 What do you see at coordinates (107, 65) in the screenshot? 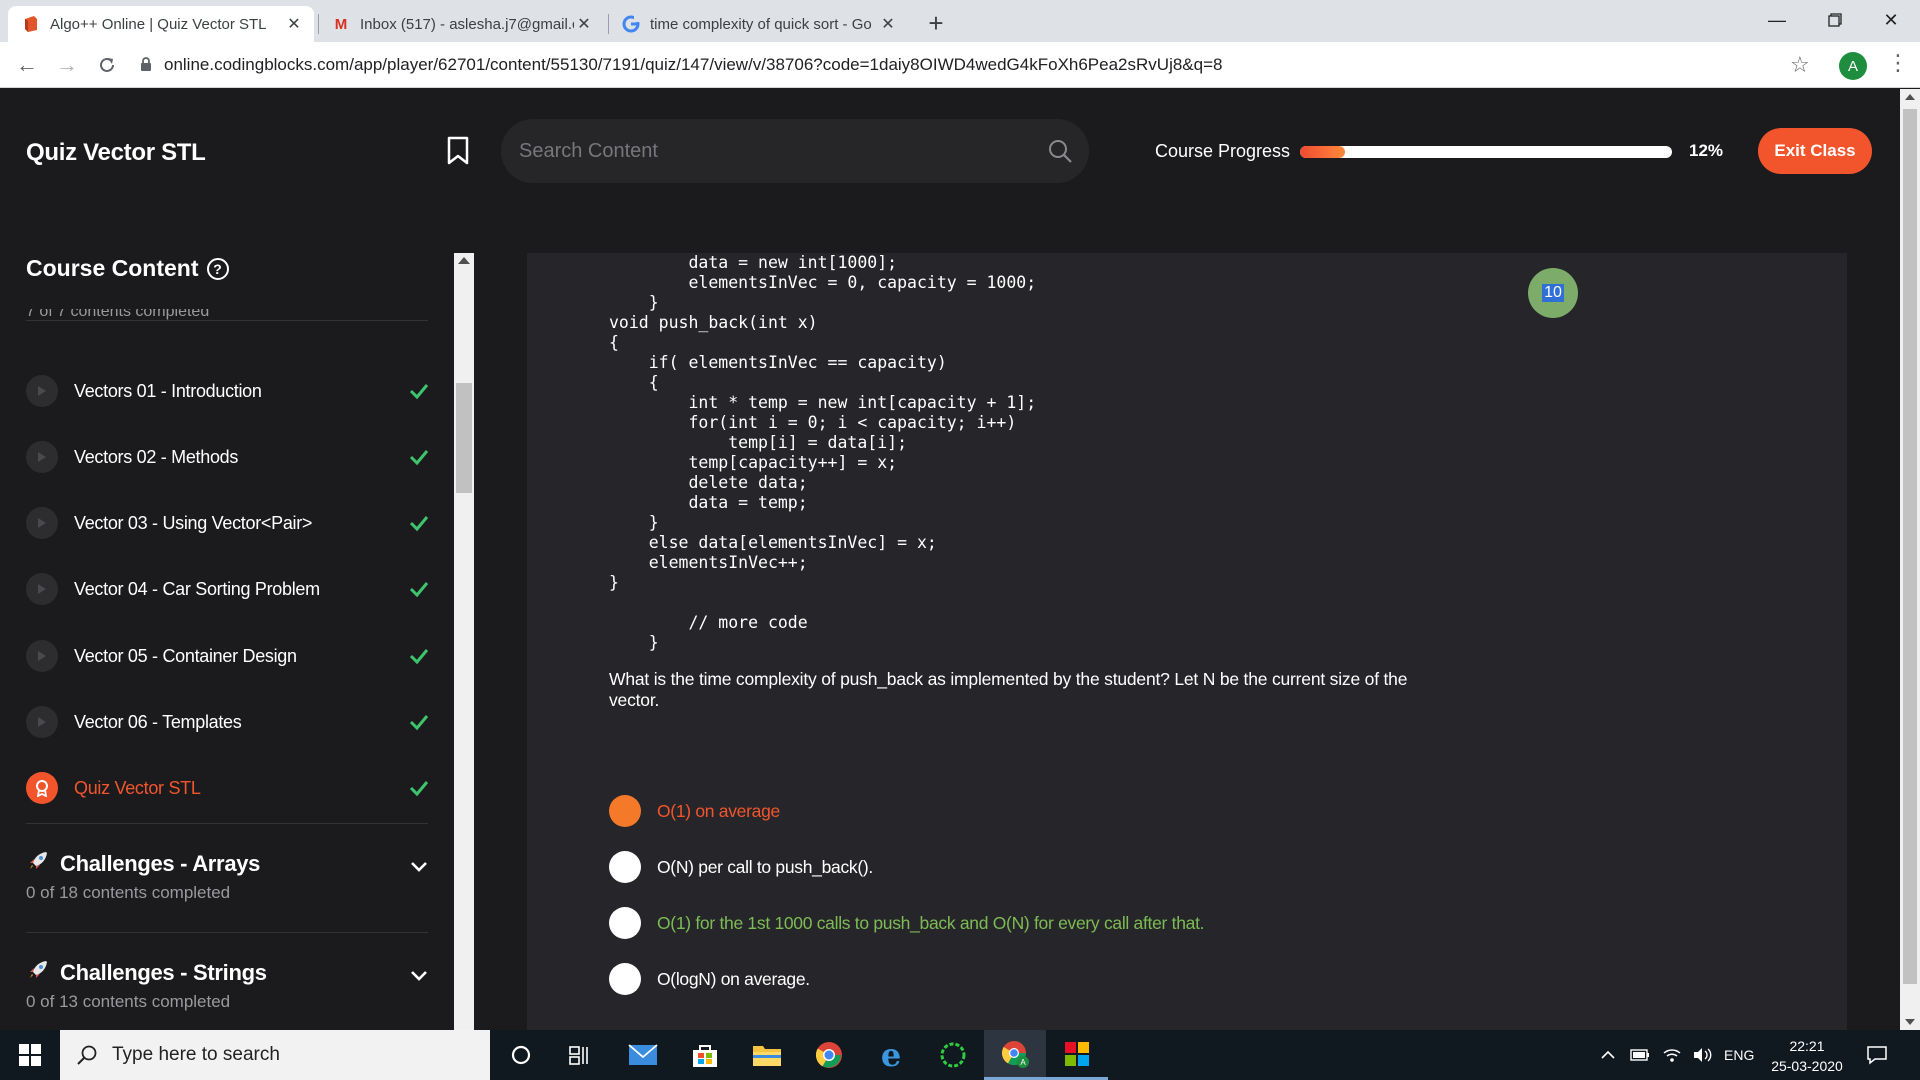
I see `reload-button` at bounding box center [107, 65].